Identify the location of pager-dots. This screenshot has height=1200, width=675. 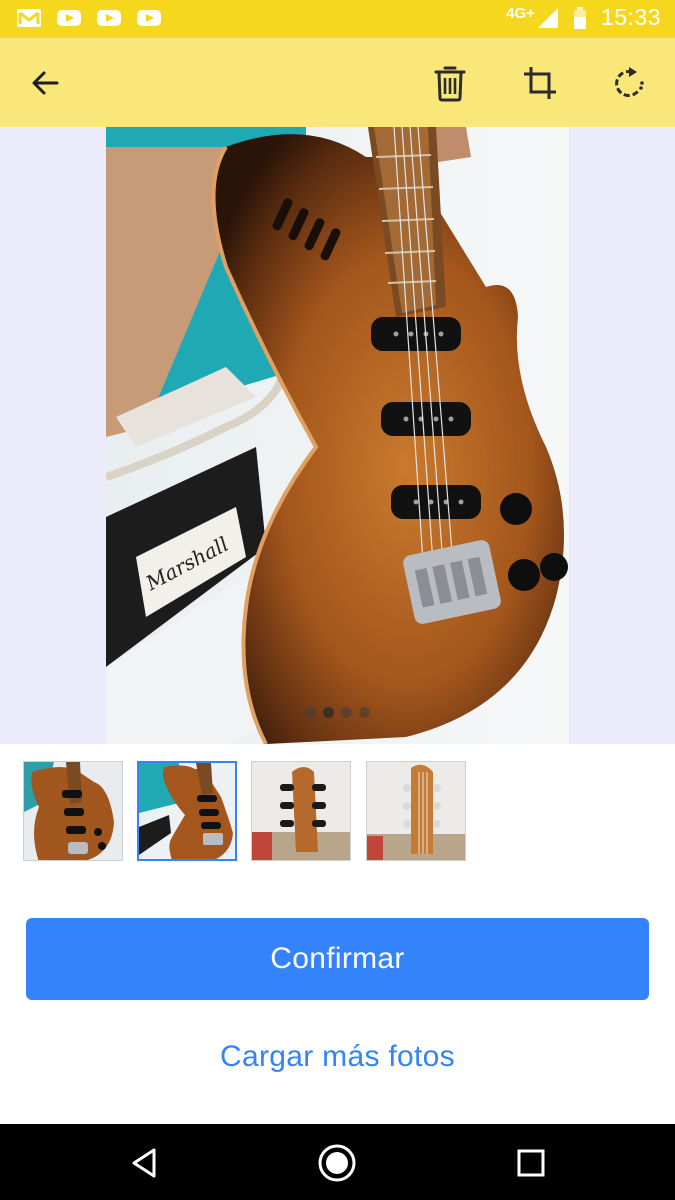
(337, 712).